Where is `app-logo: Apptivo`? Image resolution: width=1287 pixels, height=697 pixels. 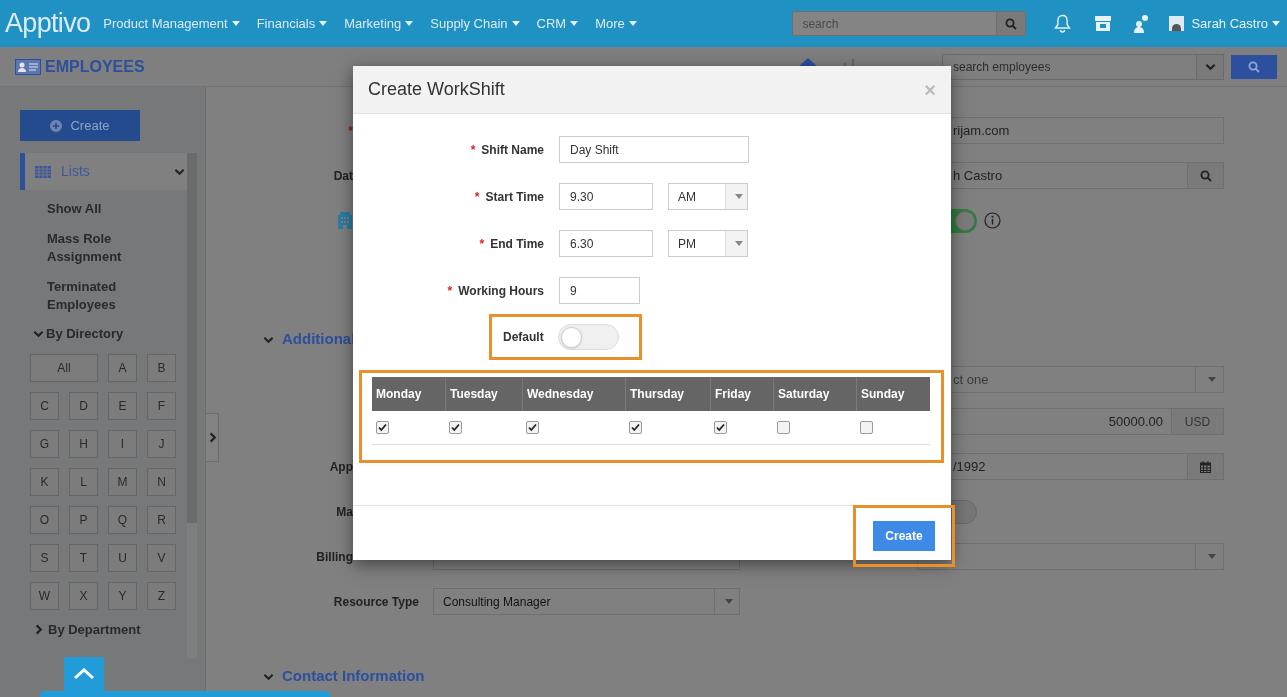 app-logo: Apptivo is located at coordinates (48, 23).